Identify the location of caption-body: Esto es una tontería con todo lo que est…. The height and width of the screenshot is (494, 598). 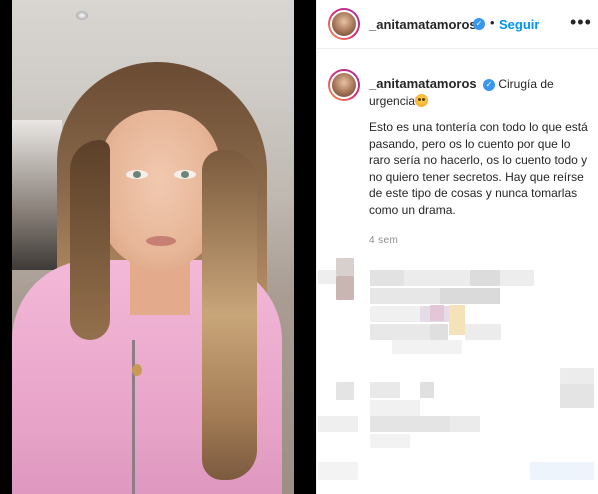
(478, 168).